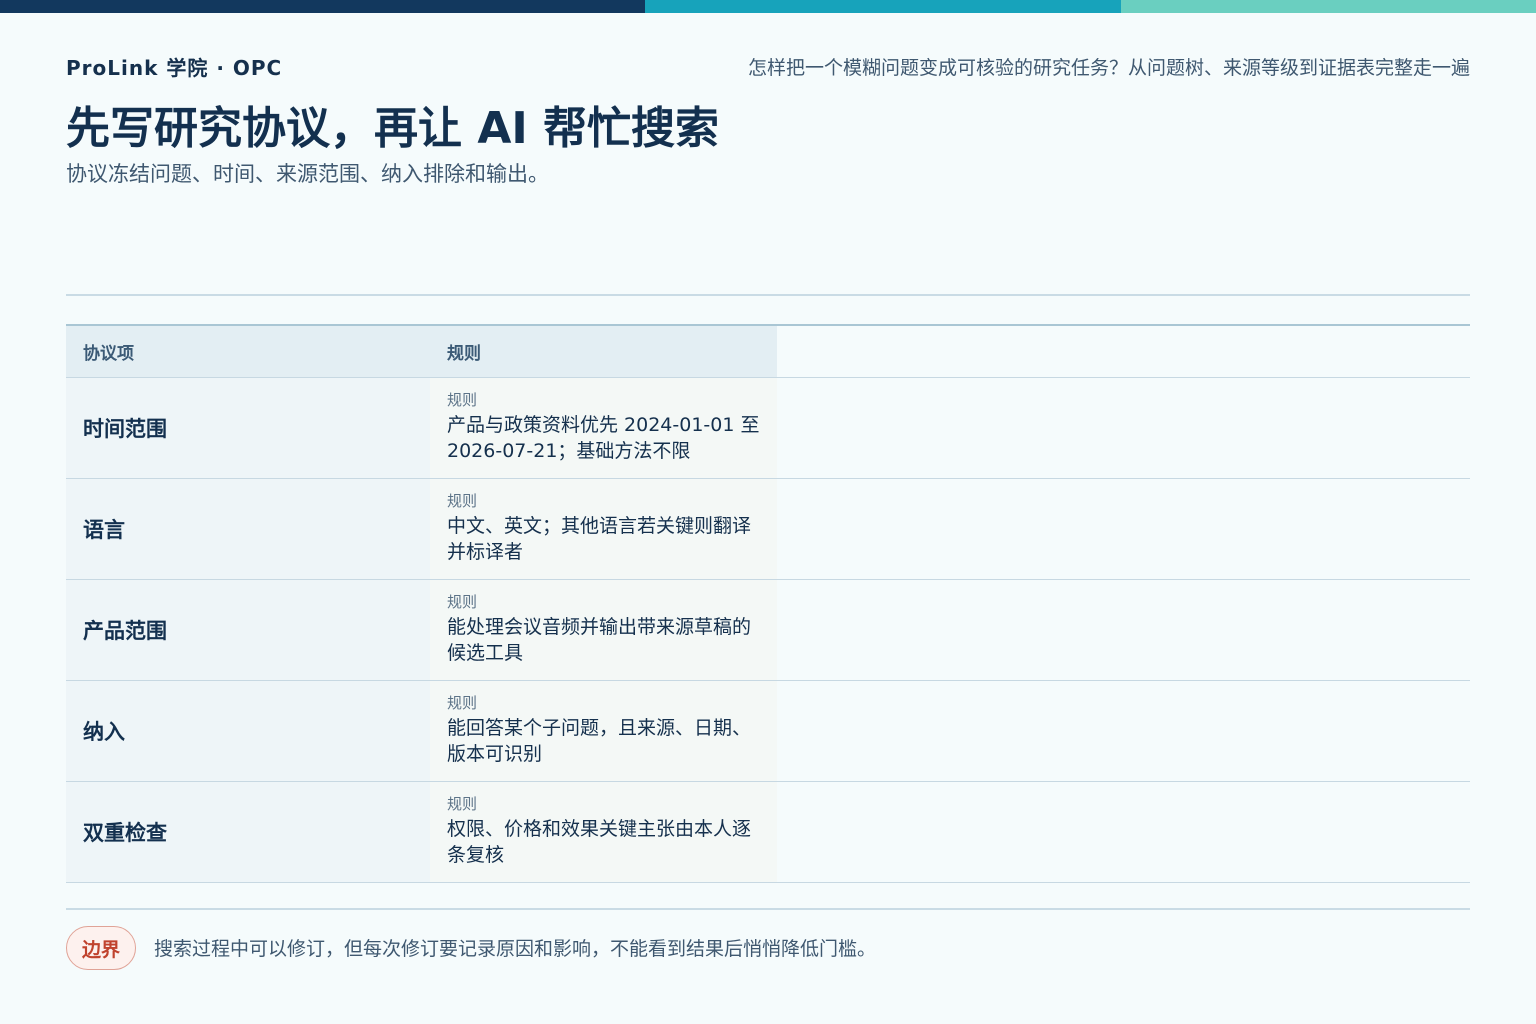 The height and width of the screenshot is (1024, 1536). Describe the element at coordinates (1328, 6) in the screenshot. I see `top-bar-segment-mint` at that location.